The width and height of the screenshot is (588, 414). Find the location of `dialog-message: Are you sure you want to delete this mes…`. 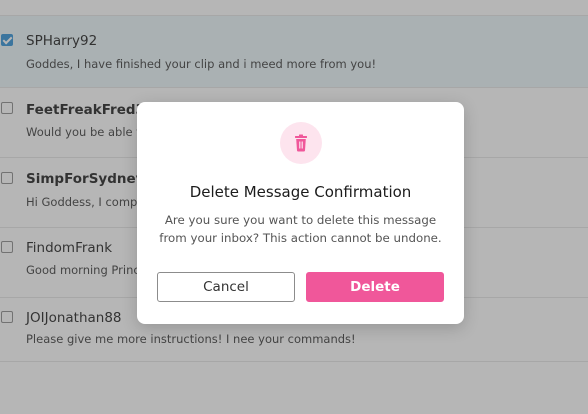

dialog-message: Are you sure you want to delete this mes… is located at coordinates (300, 229).